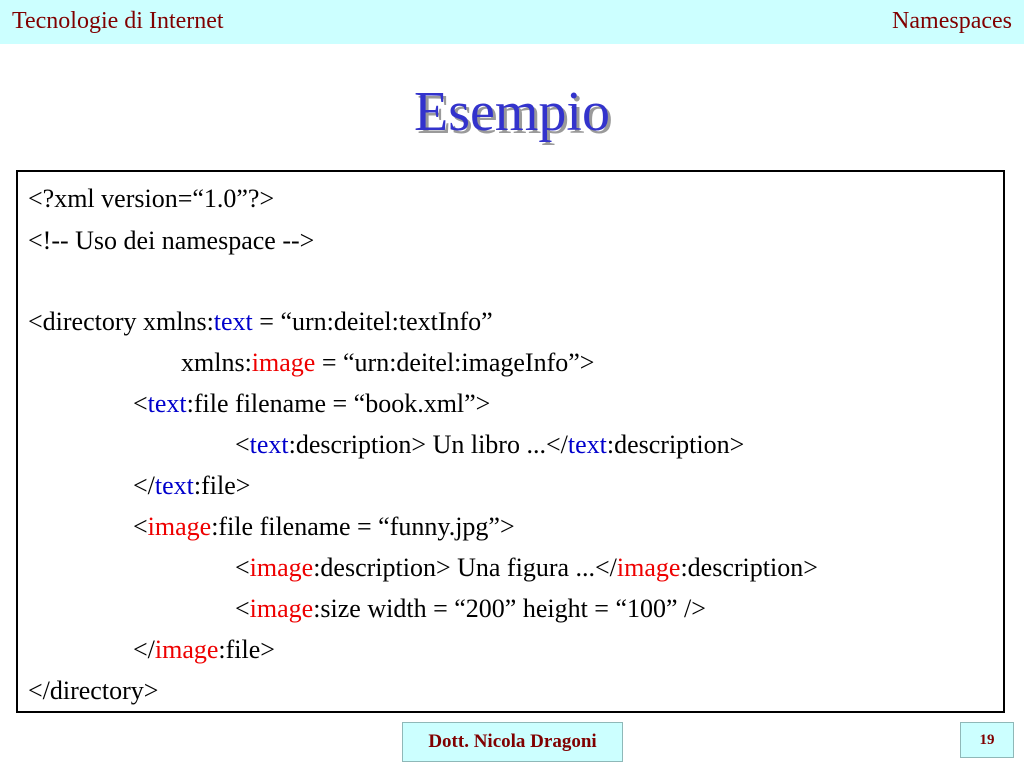 This screenshot has width=1024, height=768. What do you see at coordinates (363, 526) in the screenshot?
I see `code-text: :file filename = “funny.jpg”>` at bounding box center [363, 526].